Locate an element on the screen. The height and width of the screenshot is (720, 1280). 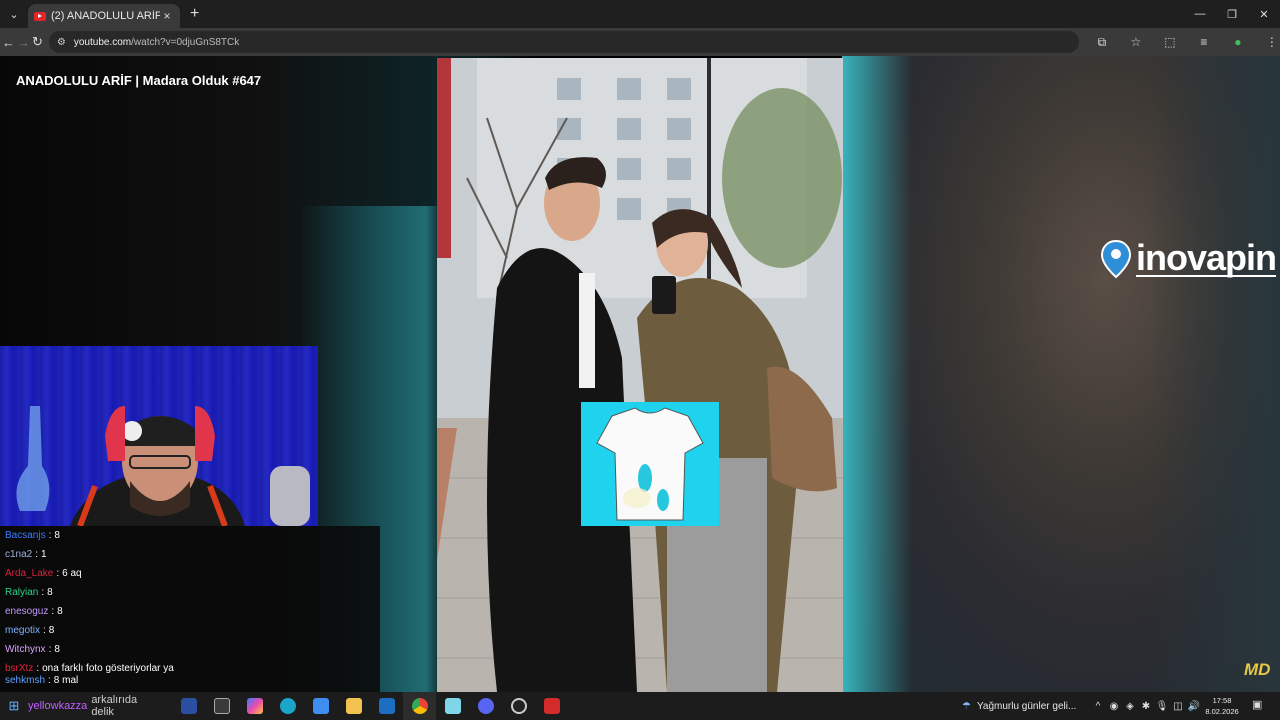
back-arrow-icon: ← is located at coordinates (8, 42).